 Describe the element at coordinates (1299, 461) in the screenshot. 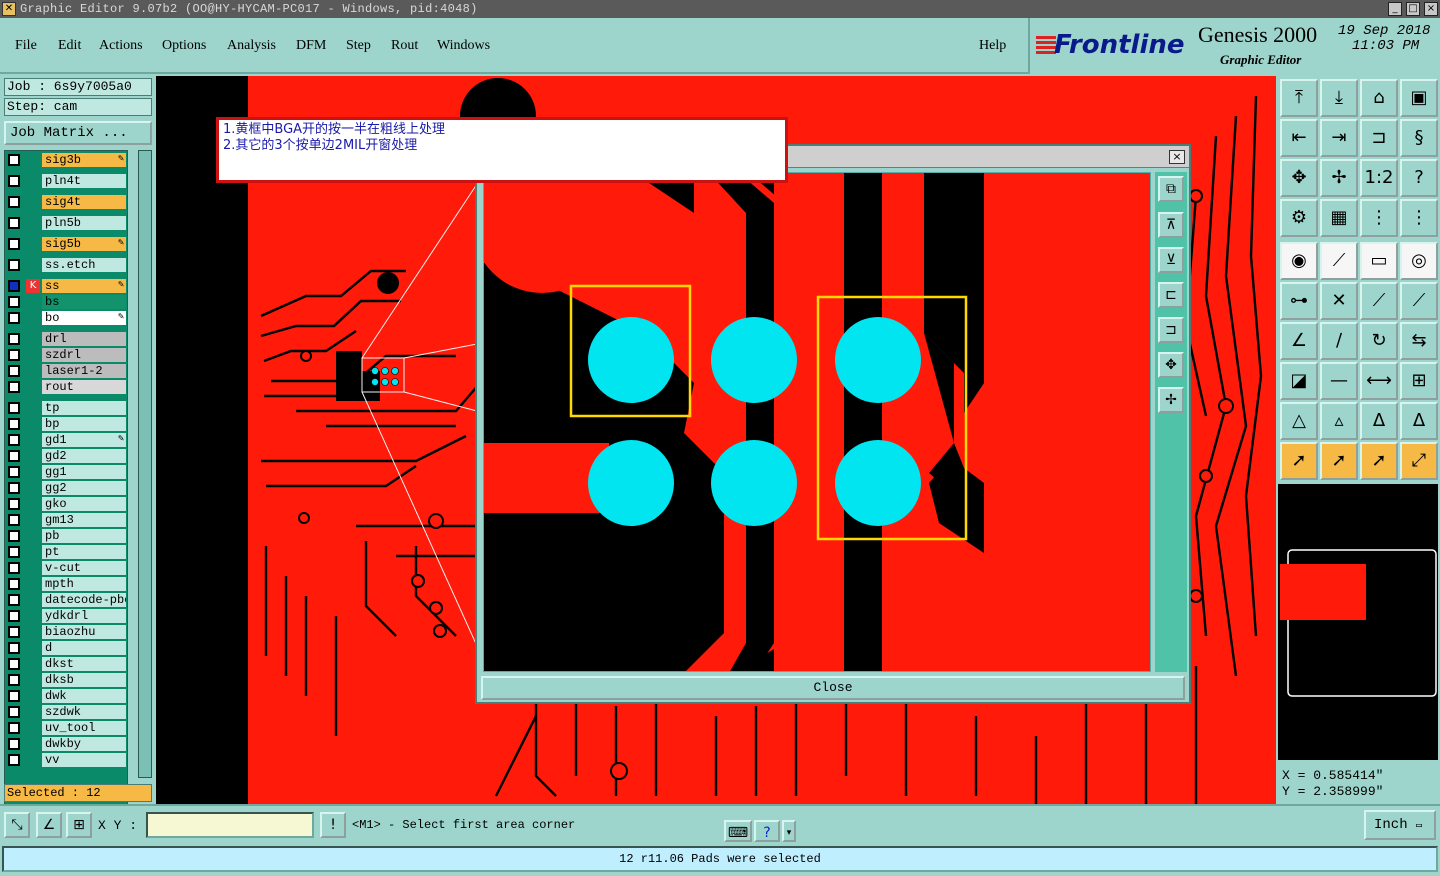

I see `pointer-icon: ➚` at that location.